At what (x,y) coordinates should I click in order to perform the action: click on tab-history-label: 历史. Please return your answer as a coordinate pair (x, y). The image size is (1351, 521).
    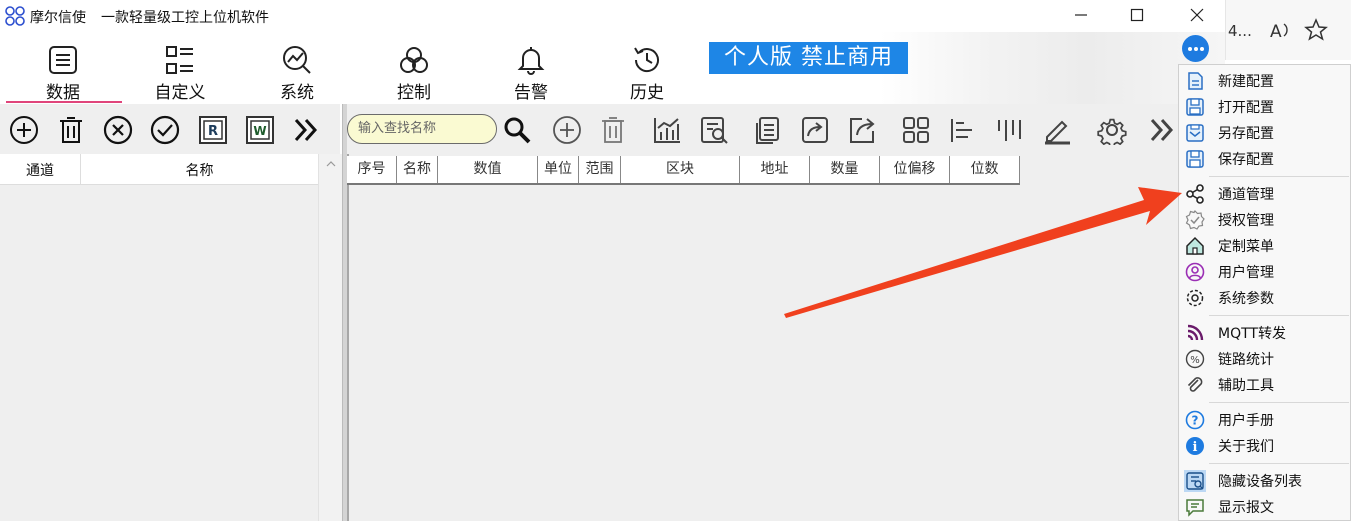
    Looking at the image, I should click on (647, 93).